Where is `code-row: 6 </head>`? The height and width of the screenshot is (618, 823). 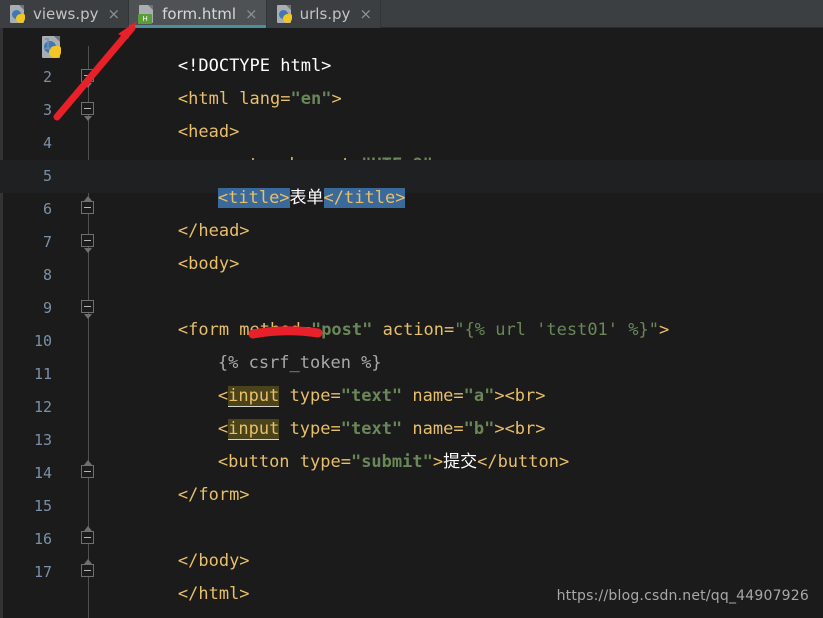 code-row: 6 </head> is located at coordinates (411, 217).